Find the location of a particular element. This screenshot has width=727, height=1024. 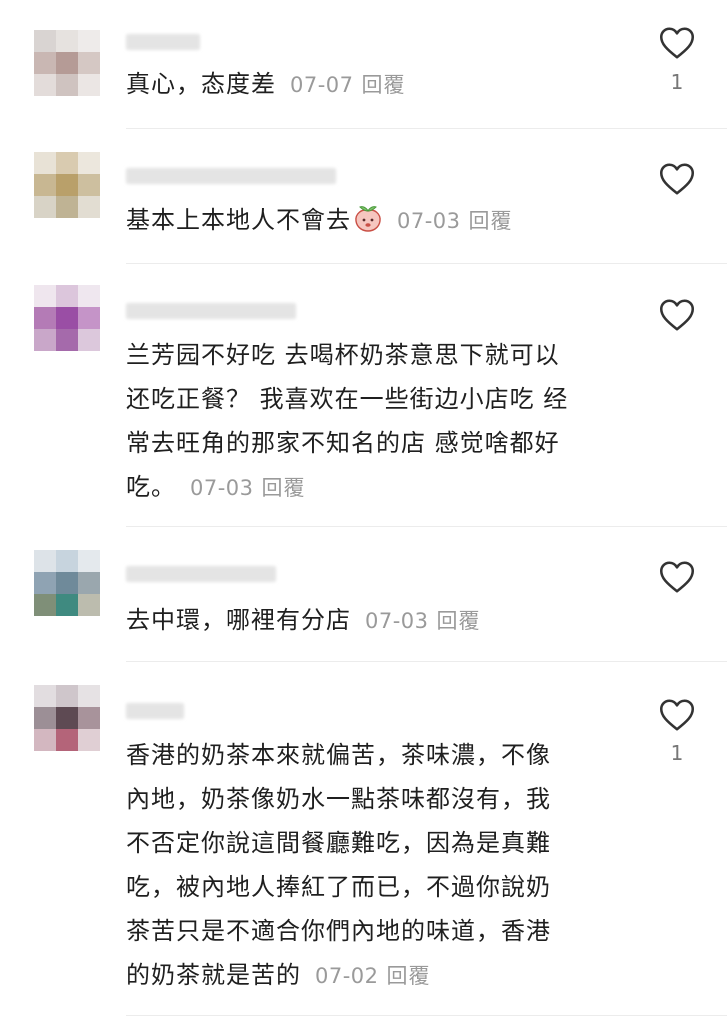

peach-emoji-icon is located at coordinates (368, 219).